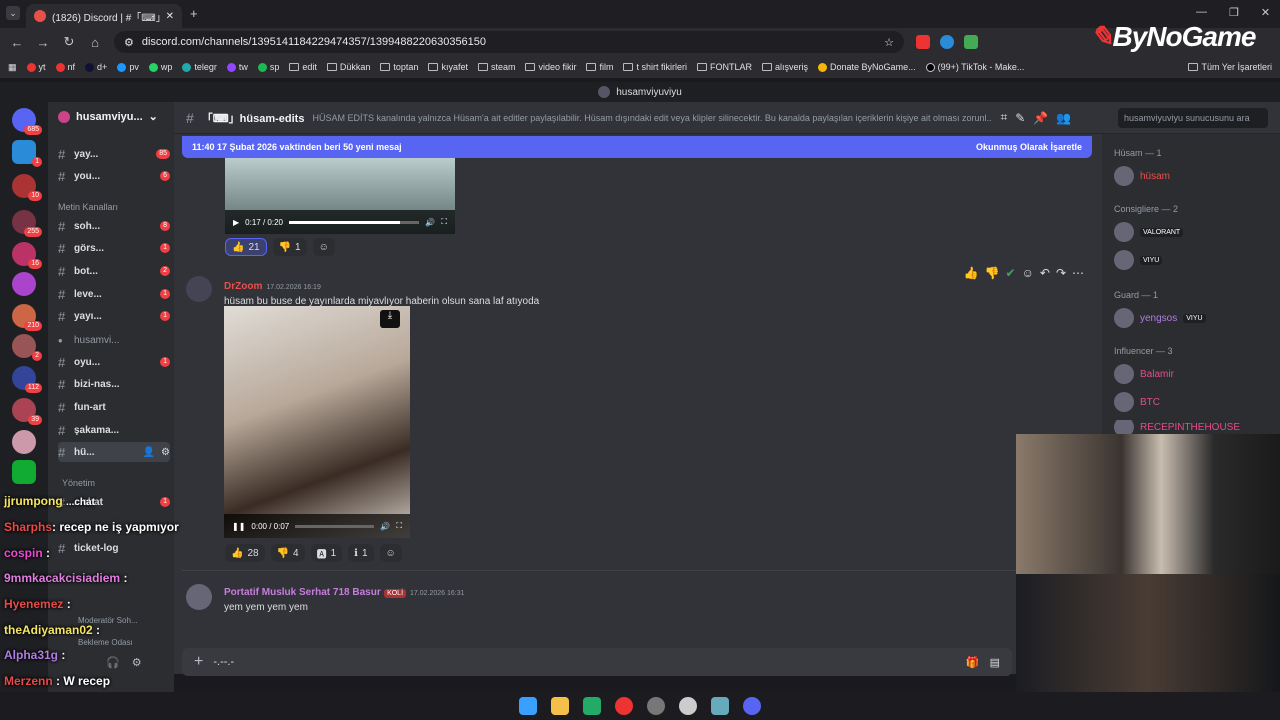 The image size is (1280, 720). Describe the element at coordinates (1160, 318) in the screenshot. I see `member-item: yengsos VIYU` at that location.